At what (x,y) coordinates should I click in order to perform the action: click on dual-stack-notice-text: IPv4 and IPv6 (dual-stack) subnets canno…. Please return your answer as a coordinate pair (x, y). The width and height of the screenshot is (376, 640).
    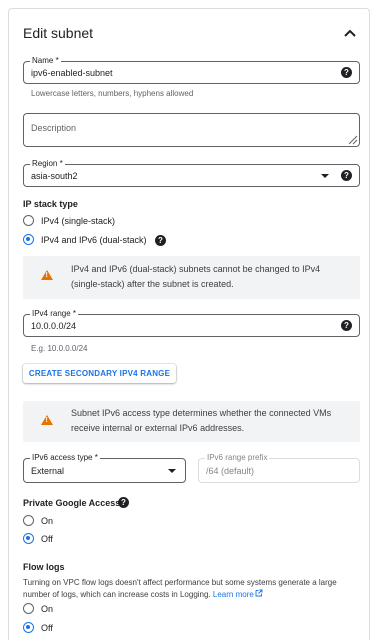
    Looking at the image, I should click on (196, 276).